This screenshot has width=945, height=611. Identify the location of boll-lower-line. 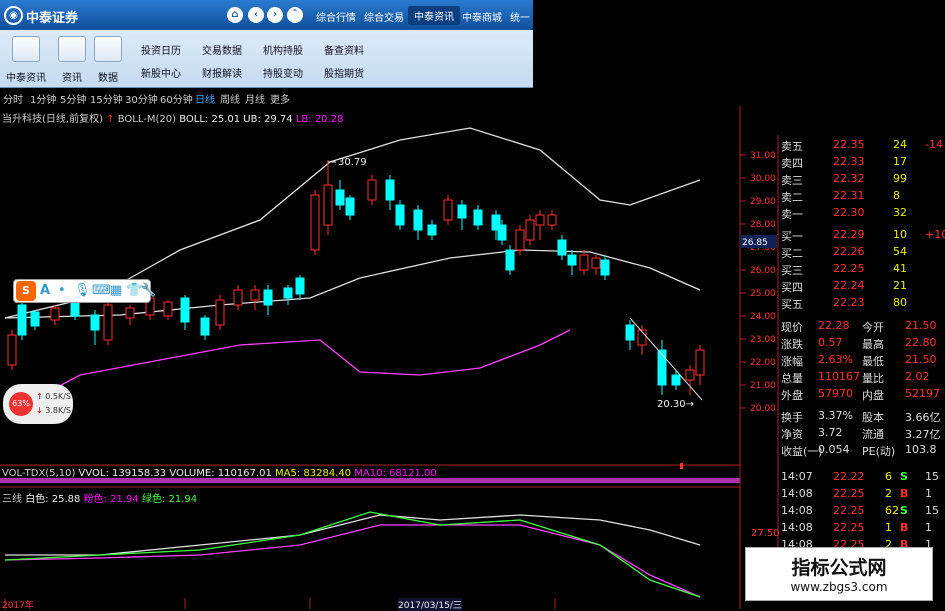
(287, 372).